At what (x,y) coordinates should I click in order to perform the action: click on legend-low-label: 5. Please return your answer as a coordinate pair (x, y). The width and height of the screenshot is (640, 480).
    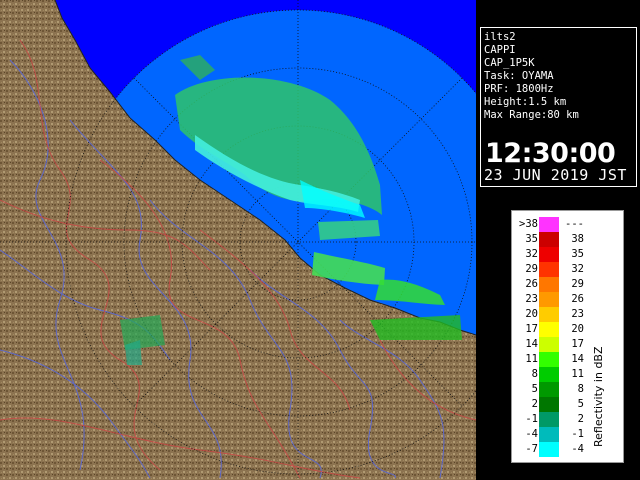
    Looking at the image, I should click on (534, 389).